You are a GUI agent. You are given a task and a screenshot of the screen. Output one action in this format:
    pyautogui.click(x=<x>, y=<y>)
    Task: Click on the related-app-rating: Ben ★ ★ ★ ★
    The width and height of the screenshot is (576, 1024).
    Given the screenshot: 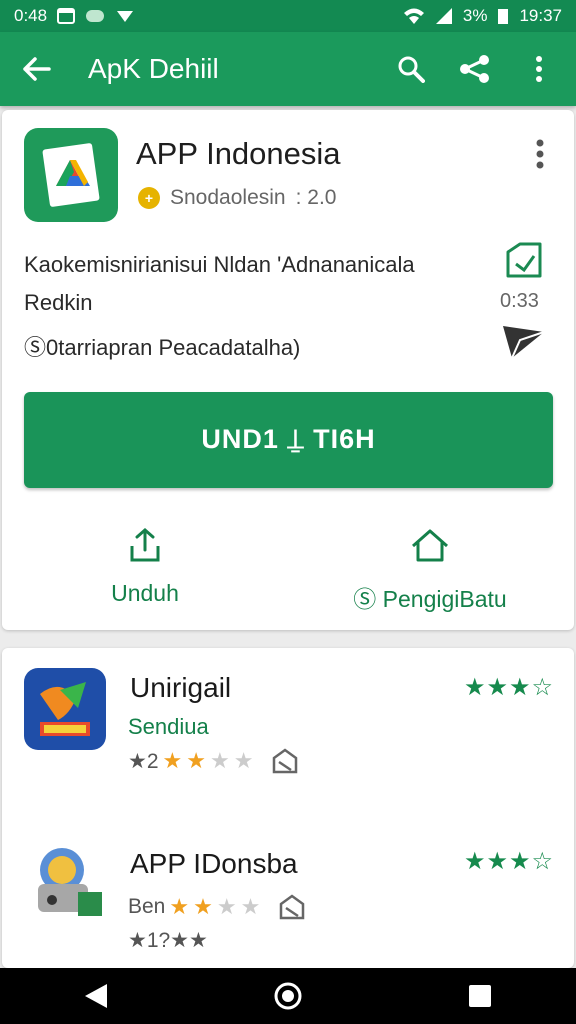 What is the action you would take?
    pyautogui.click(x=217, y=907)
    